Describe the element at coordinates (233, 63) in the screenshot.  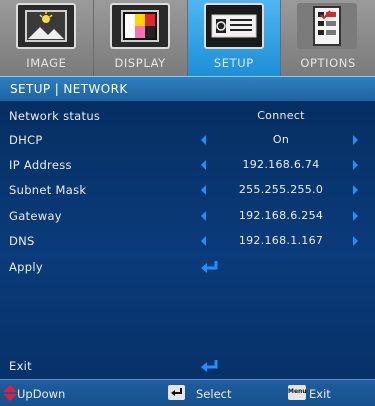
I see `tab-setup-label: SETUP` at that location.